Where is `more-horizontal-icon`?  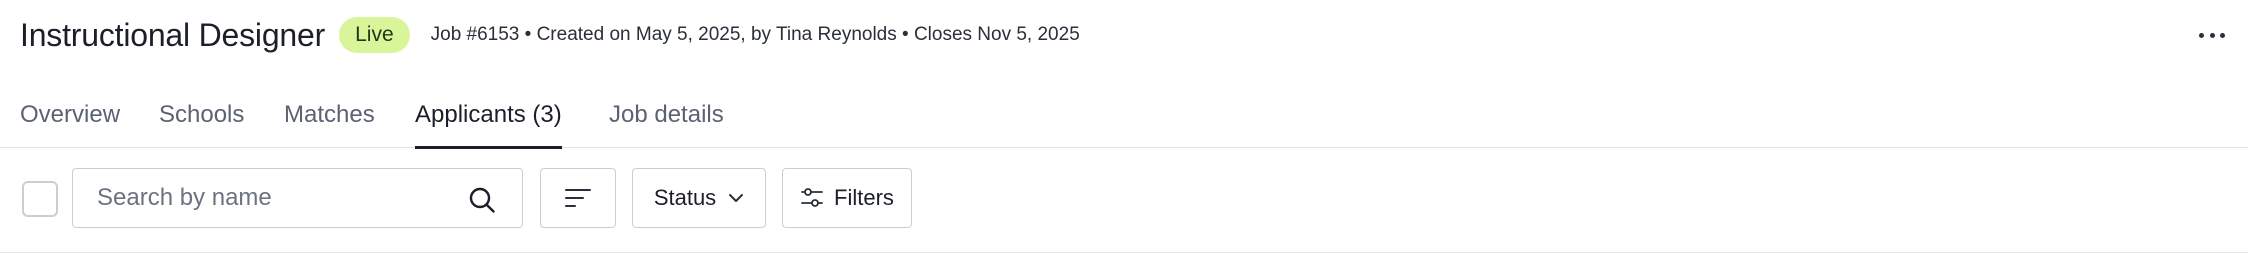 more-horizontal-icon is located at coordinates (2201, 35).